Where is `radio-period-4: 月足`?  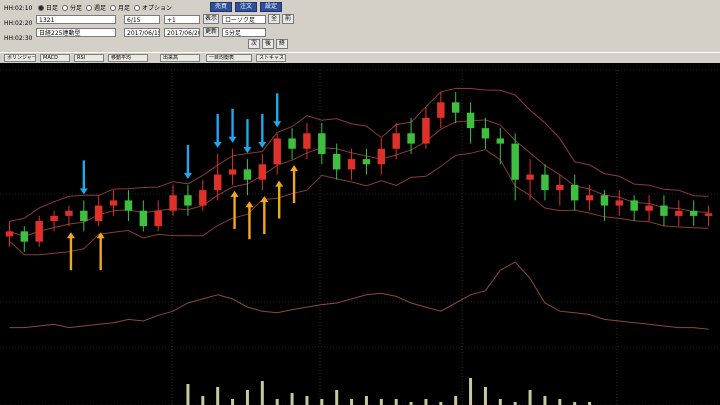 radio-period-4: 月足 is located at coordinates (120, 7).